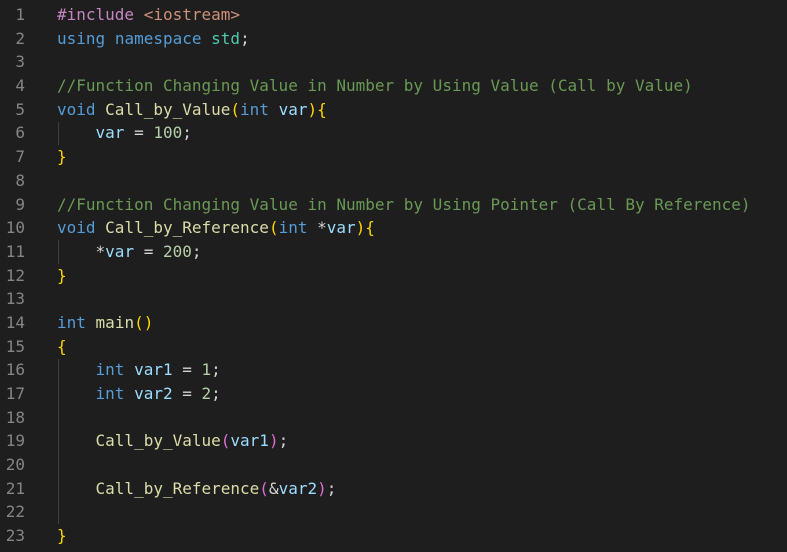 The width and height of the screenshot is (787, 552). What do you see at coordinates (393, 512) in the screenshot?
I see `code-line: 22` at bounding box center [393, 512].